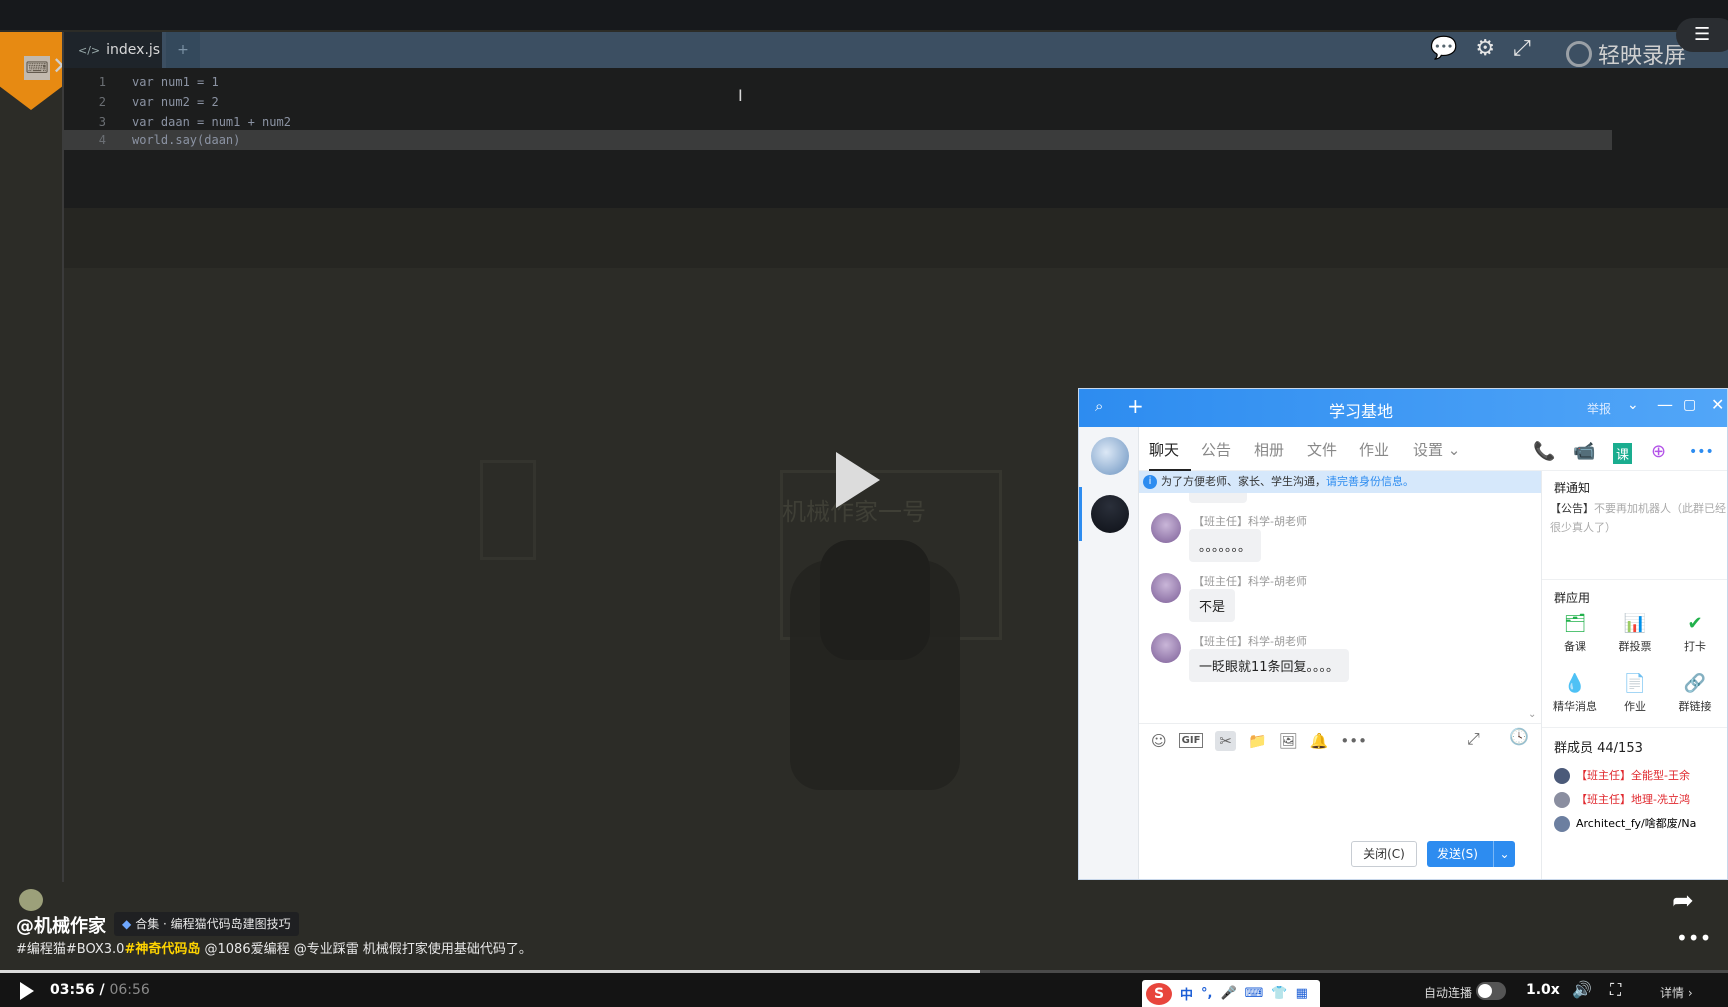 The height and width of the screenshot is (1007, 1728). Describe the element at coordinates (1584, 451) in the screenshot. I see `video-call-icon: 📹` at that location.